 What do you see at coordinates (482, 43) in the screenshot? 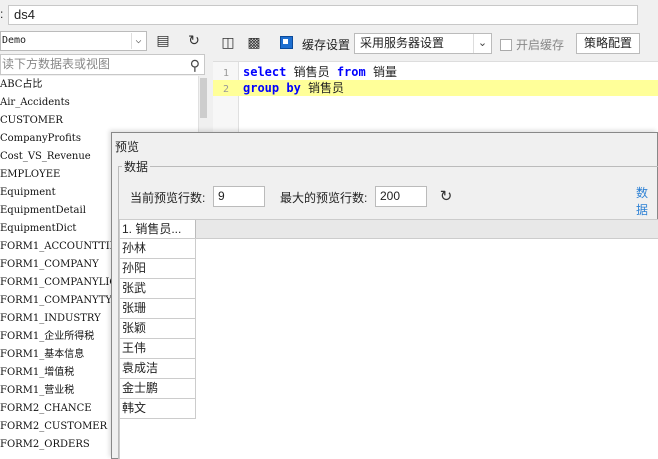
I see `chevron-down-icon: ⌄` at bounding box center [482, 43].